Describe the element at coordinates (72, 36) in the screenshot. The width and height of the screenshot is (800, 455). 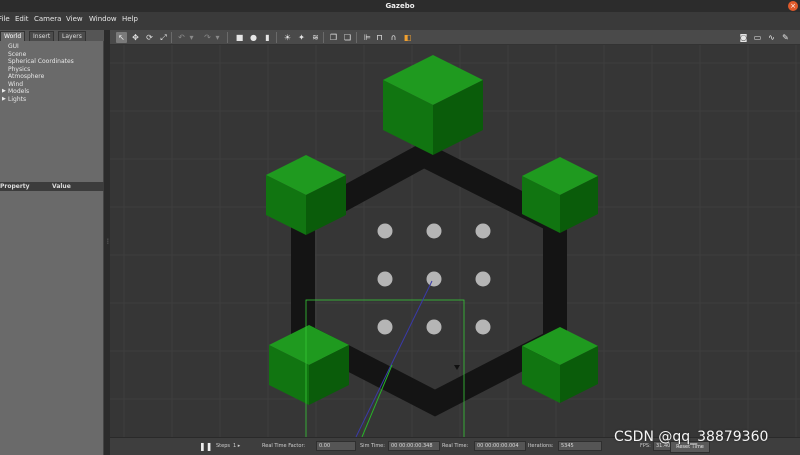
I see `tab-layers: Layers` at that location.